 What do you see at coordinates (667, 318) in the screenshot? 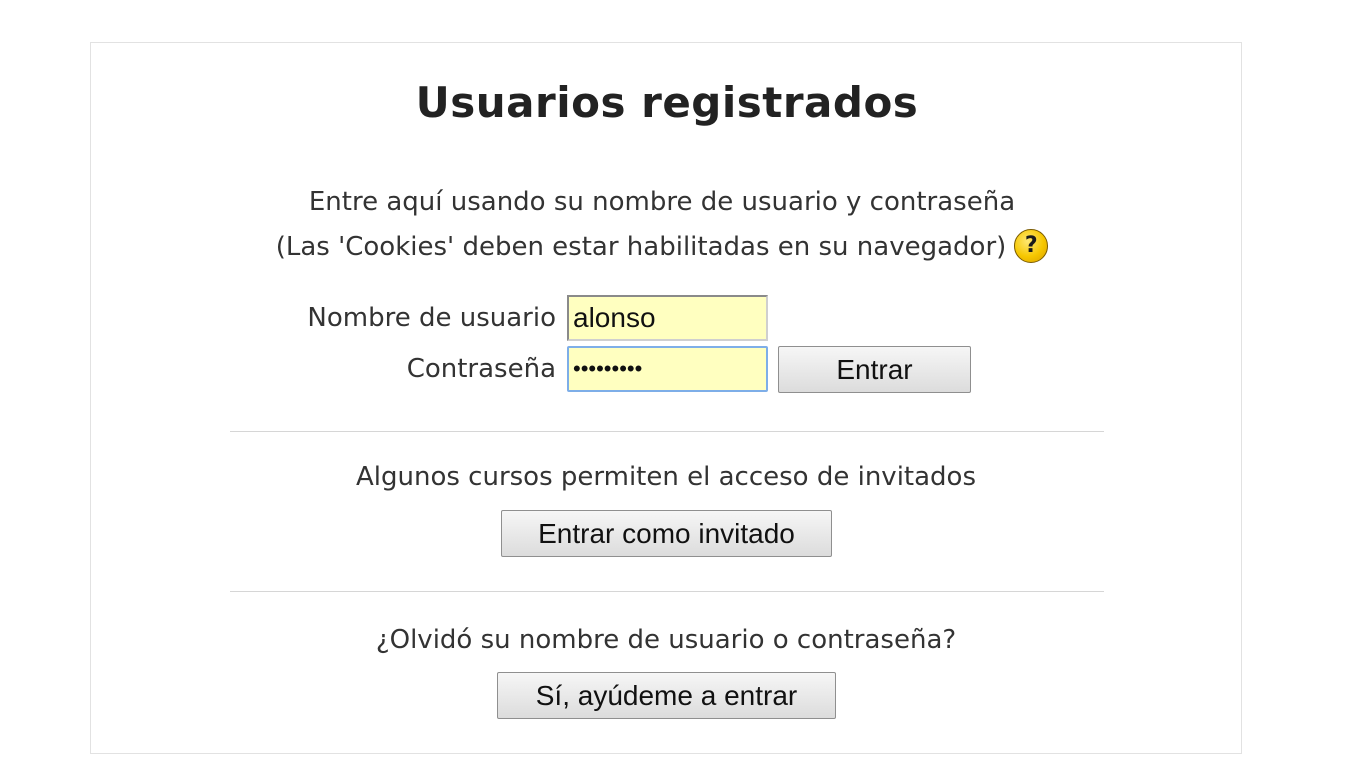
I see `username-field` at bounding box center [667, 318].